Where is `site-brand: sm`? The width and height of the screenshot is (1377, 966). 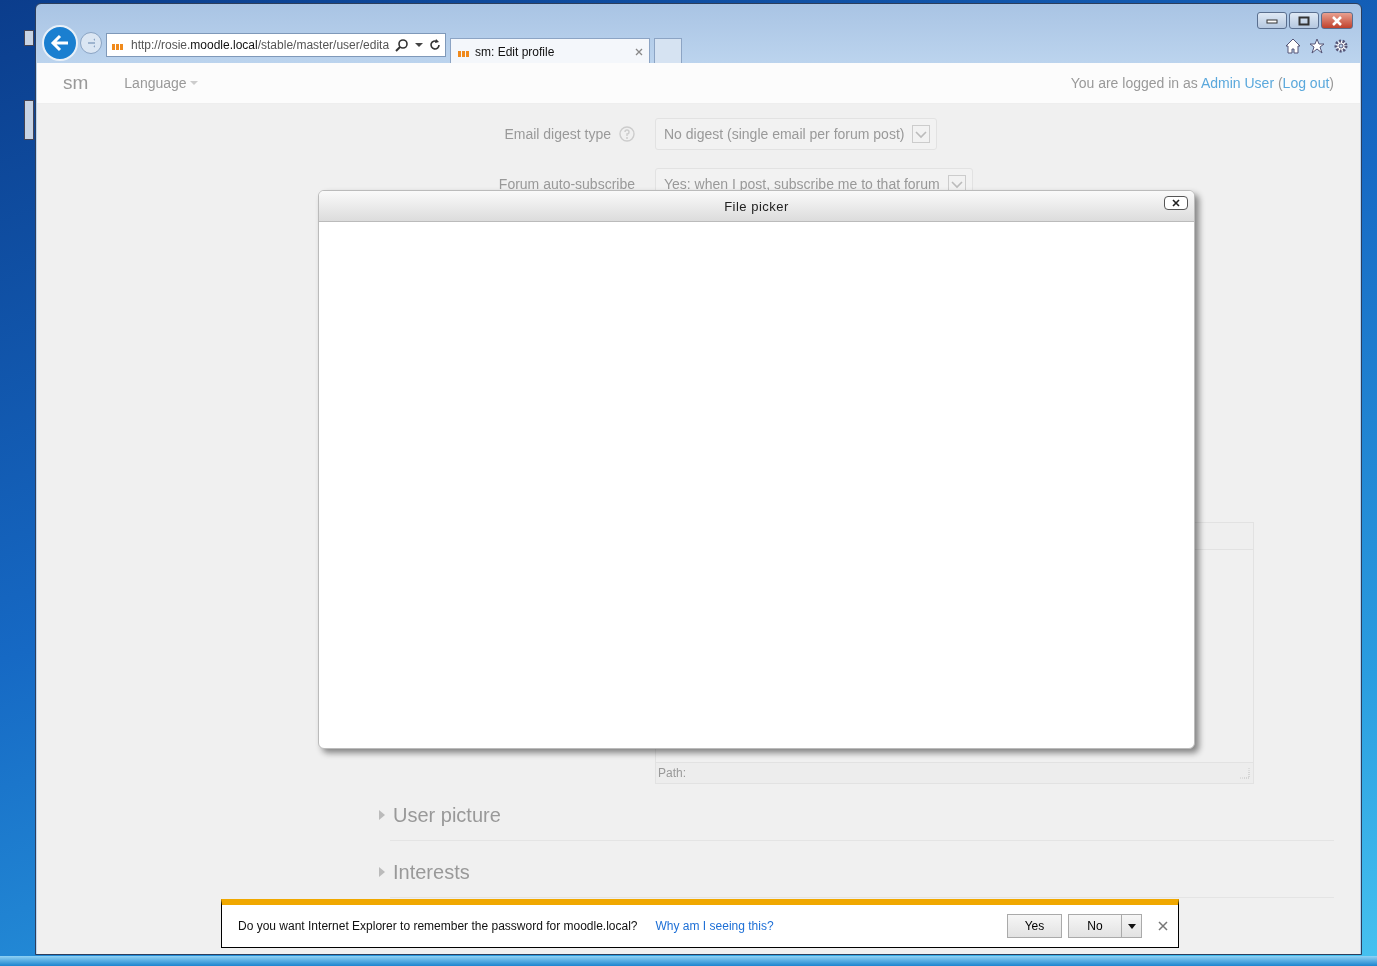
site-brand: sm is located at coordinates (76, 83).